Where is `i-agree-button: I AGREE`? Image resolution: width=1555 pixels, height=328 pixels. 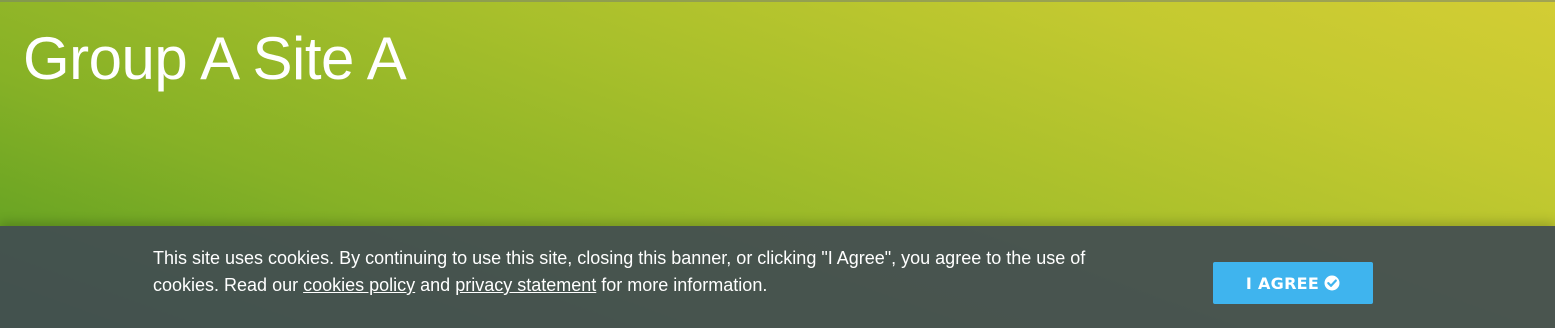 i-agree-button: I AGREE is located at coordinates (1293, 283).